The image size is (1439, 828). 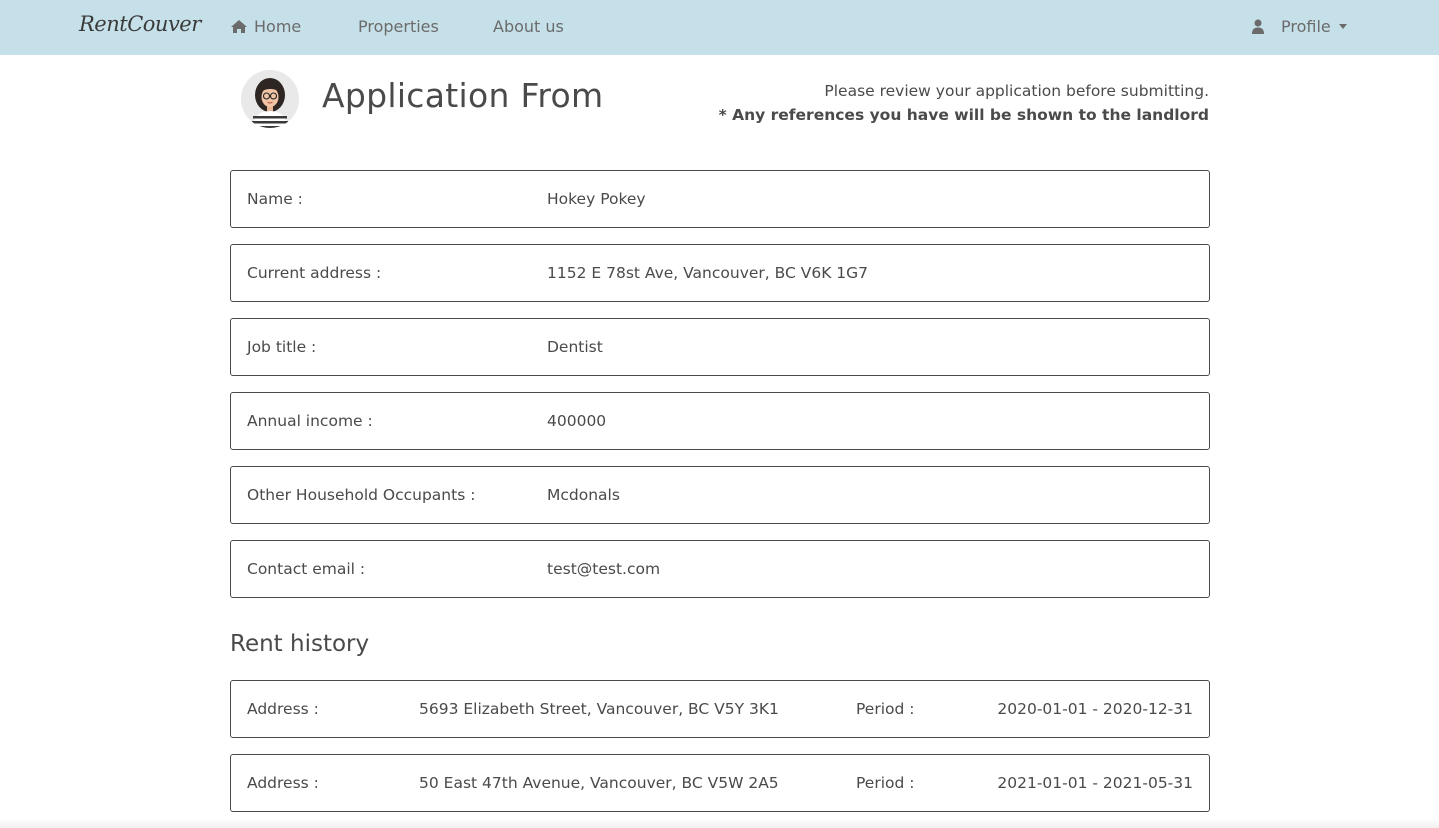 I want to click on field-value: Dentist, so click(x=575, y=347).